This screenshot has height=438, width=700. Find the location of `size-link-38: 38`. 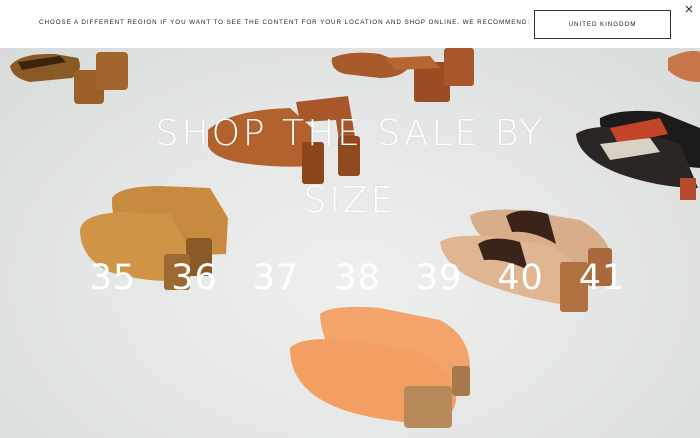

size-link-38: 38 is located at coordinates (358, 278).